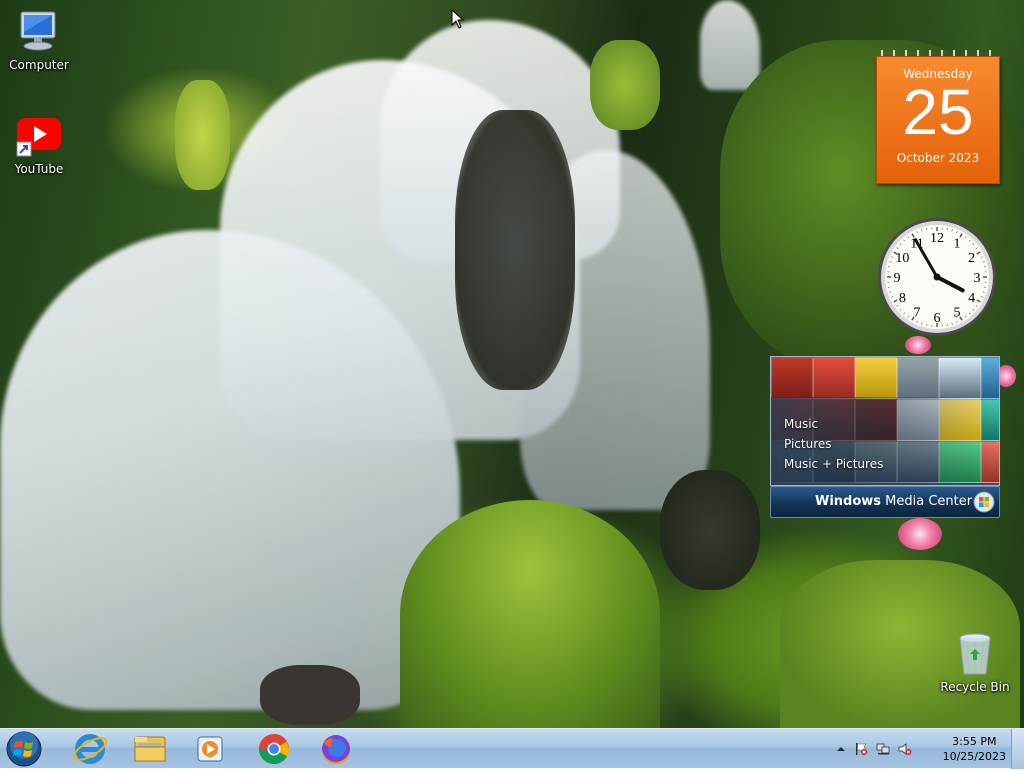  I want to click on clock-gadget: 121234567891011, so click(937, 277).